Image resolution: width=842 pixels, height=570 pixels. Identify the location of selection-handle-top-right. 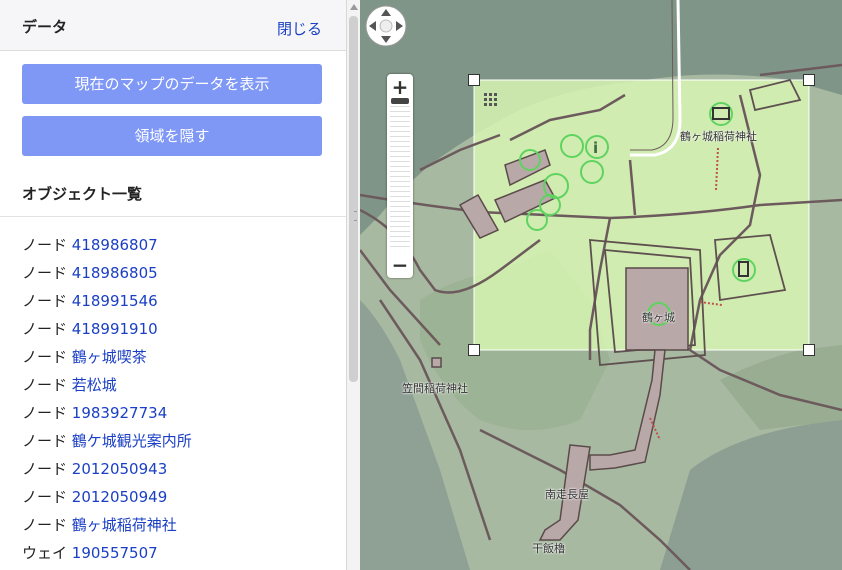
(809, 80).